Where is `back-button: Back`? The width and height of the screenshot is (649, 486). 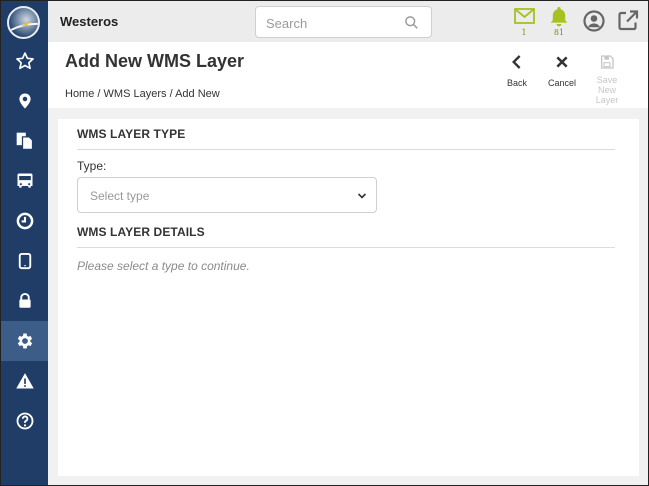 back-button: Back is located at coordinates (517, 77).